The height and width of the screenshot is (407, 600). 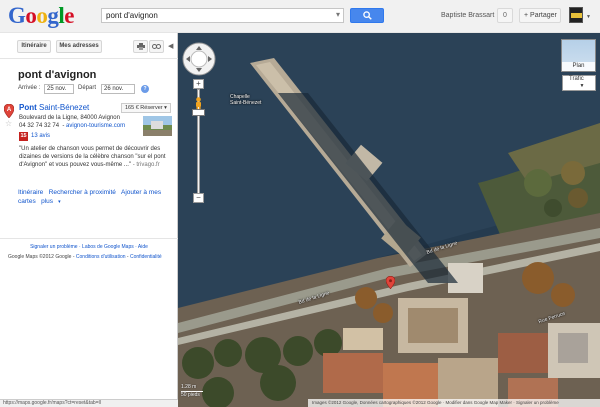 What do you see at coordinates (578, 66) in the screenshot?
I see `plan-label: Plan` at bounding box center [578, 66].